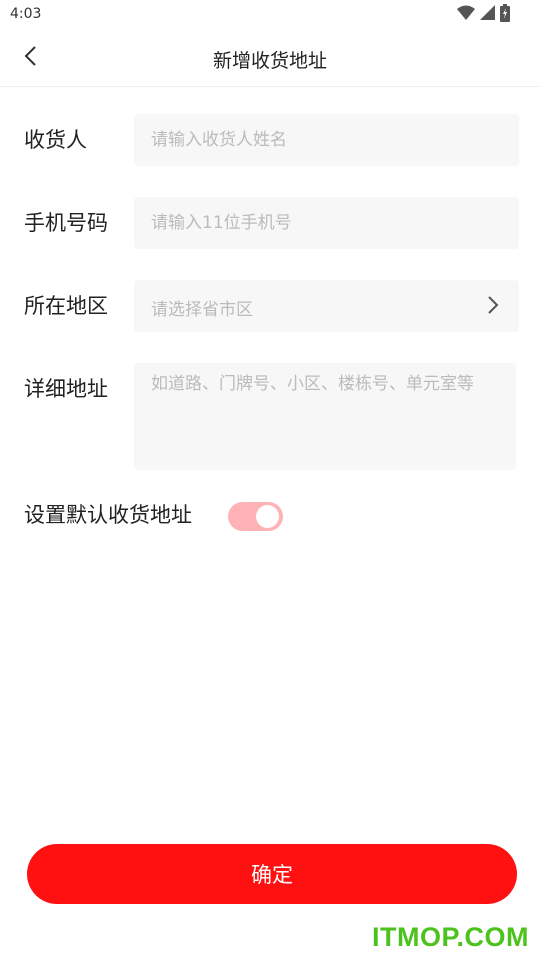 This screenshot has width=540, height=960. Describe the element at coordinates (505, 15) in the screenshot. I see `battery-icon` at that location.